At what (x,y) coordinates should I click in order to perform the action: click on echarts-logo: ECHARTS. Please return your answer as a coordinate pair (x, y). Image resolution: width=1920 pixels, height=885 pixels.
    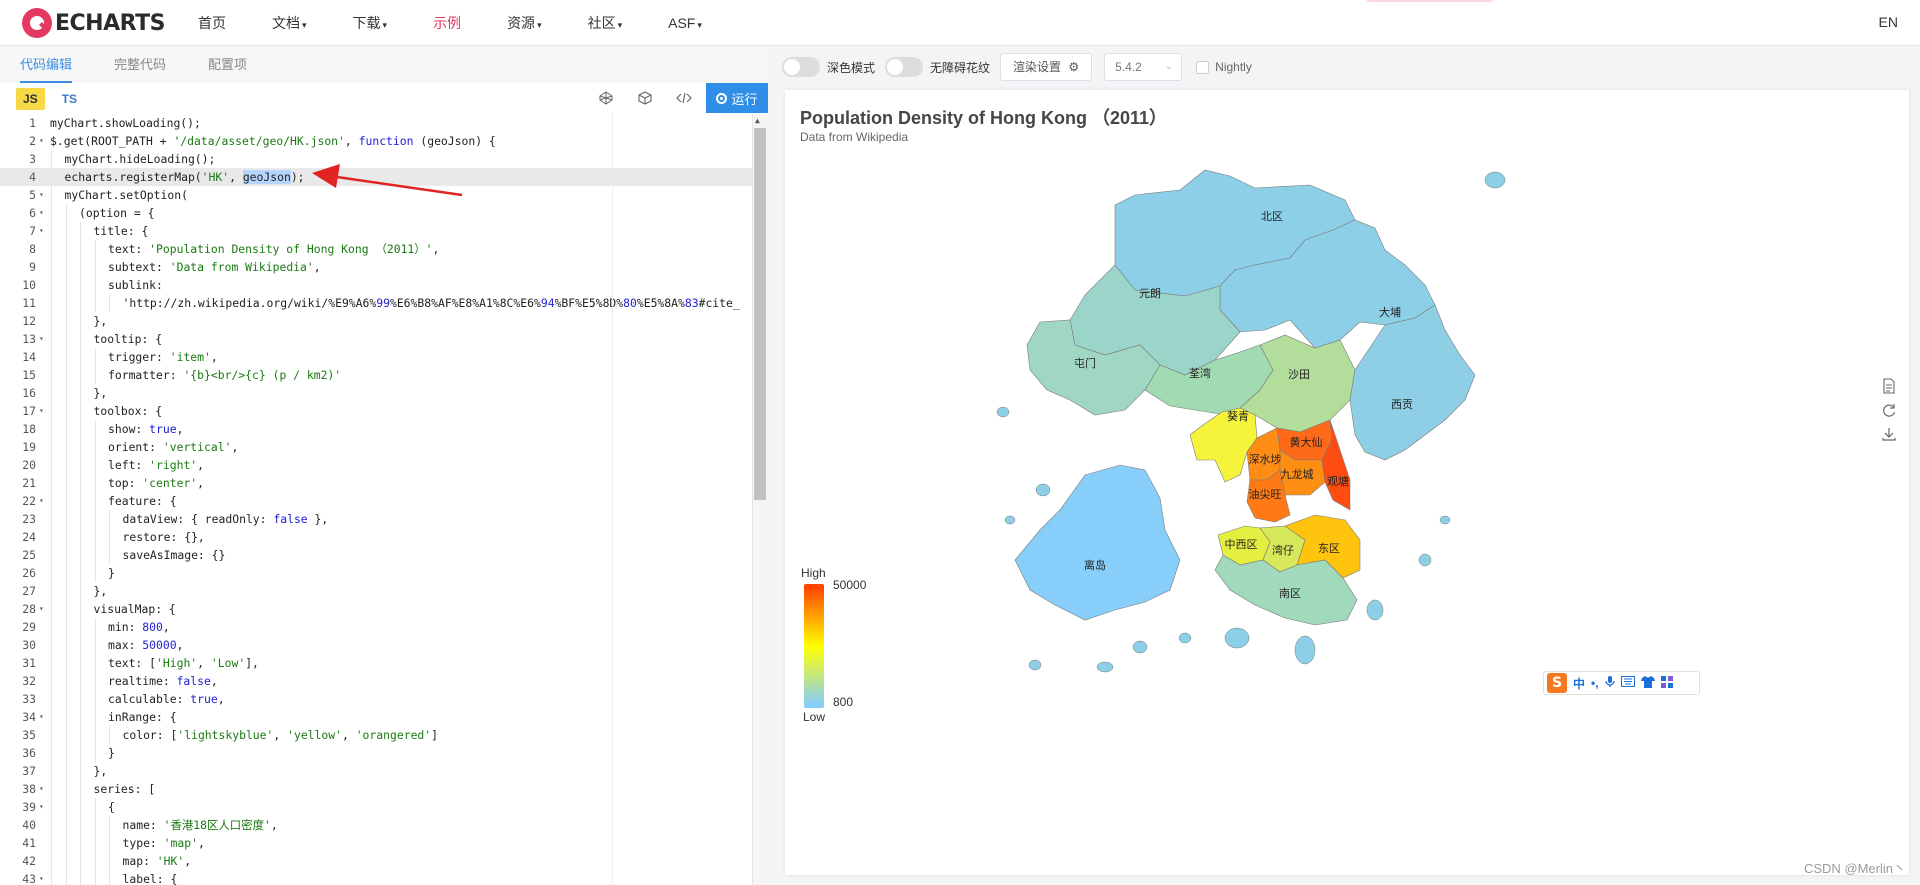
    Looking at the image, I should click on (93, 23).